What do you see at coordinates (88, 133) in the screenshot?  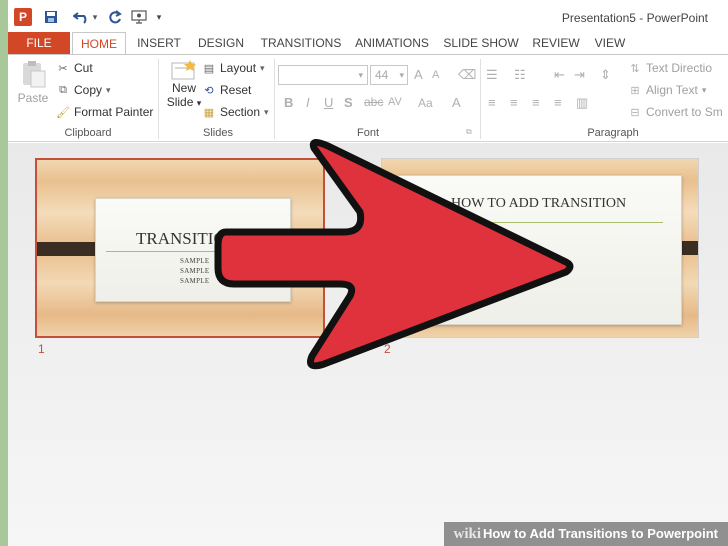 I see `clipboard-group-label: Clipboard` at bounding box center [88, 133].